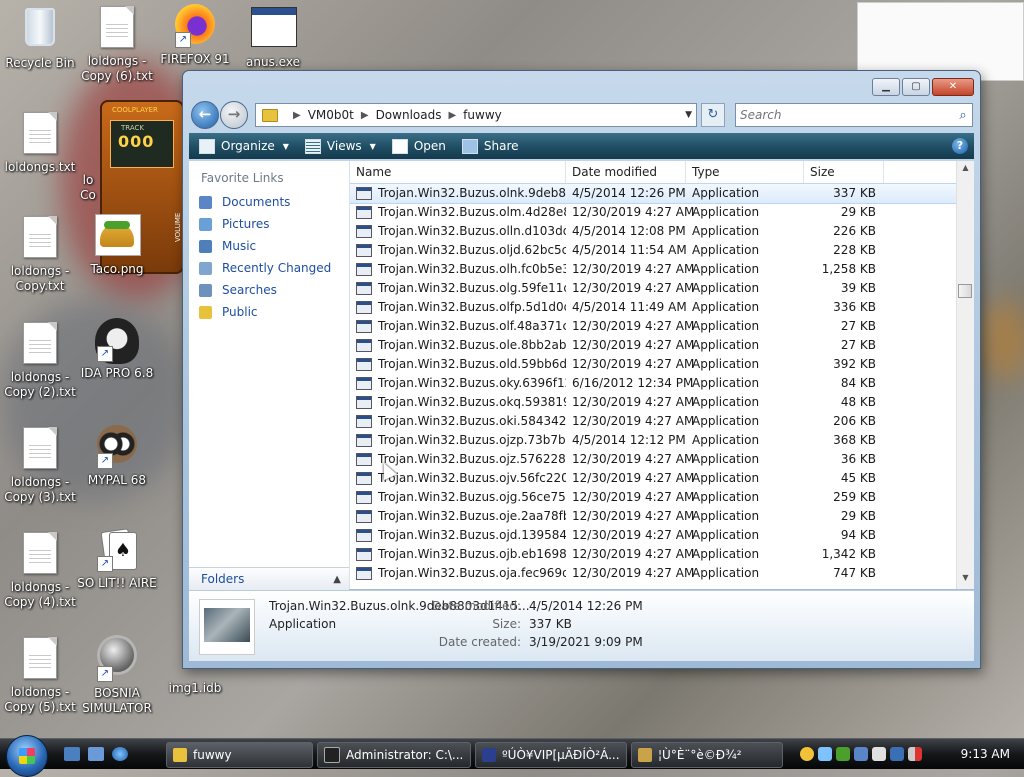 Image resolution: width=1024 pixels, height=777 pixels. I want to click on start-button, so click(27, 756).